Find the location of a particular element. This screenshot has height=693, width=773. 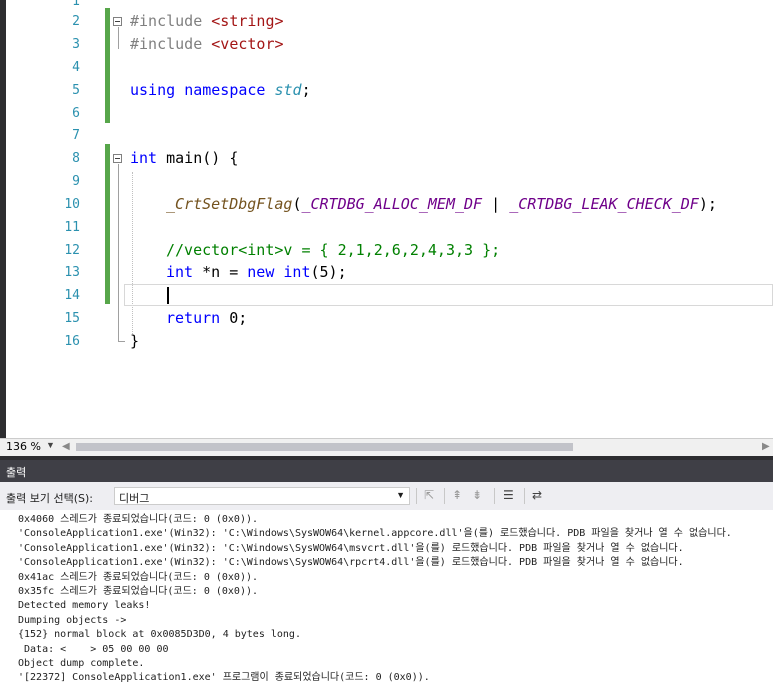

output-line: 0x41ac 스레드가 종료되었습니다(코드: 0 (0x0)). is located at coordinates (138, 577).